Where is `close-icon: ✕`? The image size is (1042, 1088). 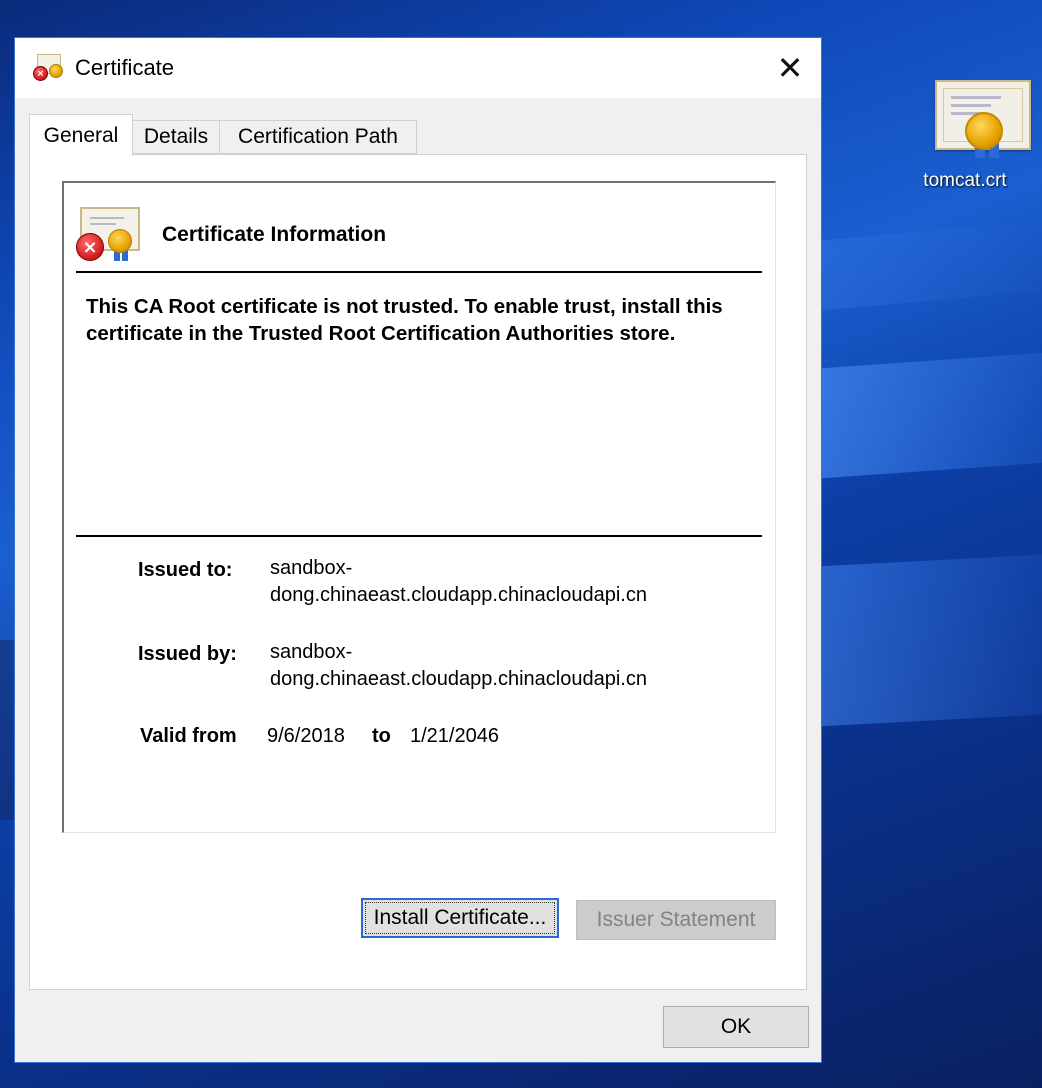 close-icon: ✕ is located at coordinates (790, 68).